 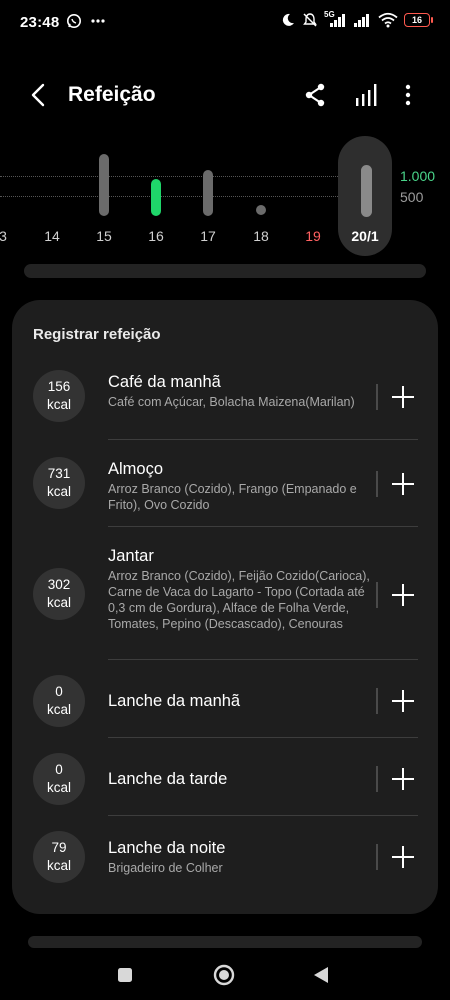 What do you see at coordinates (98, 21) in the screenshot?
I see `more-dots-icon` at bounding box center [98, 21].